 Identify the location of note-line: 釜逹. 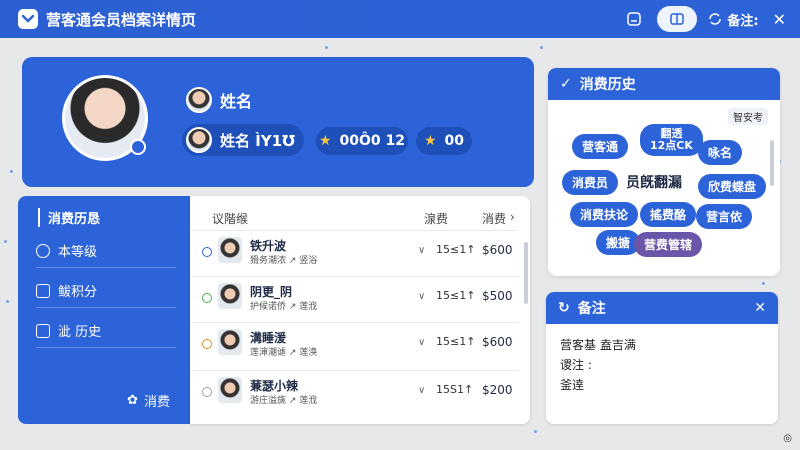
(572, 385).